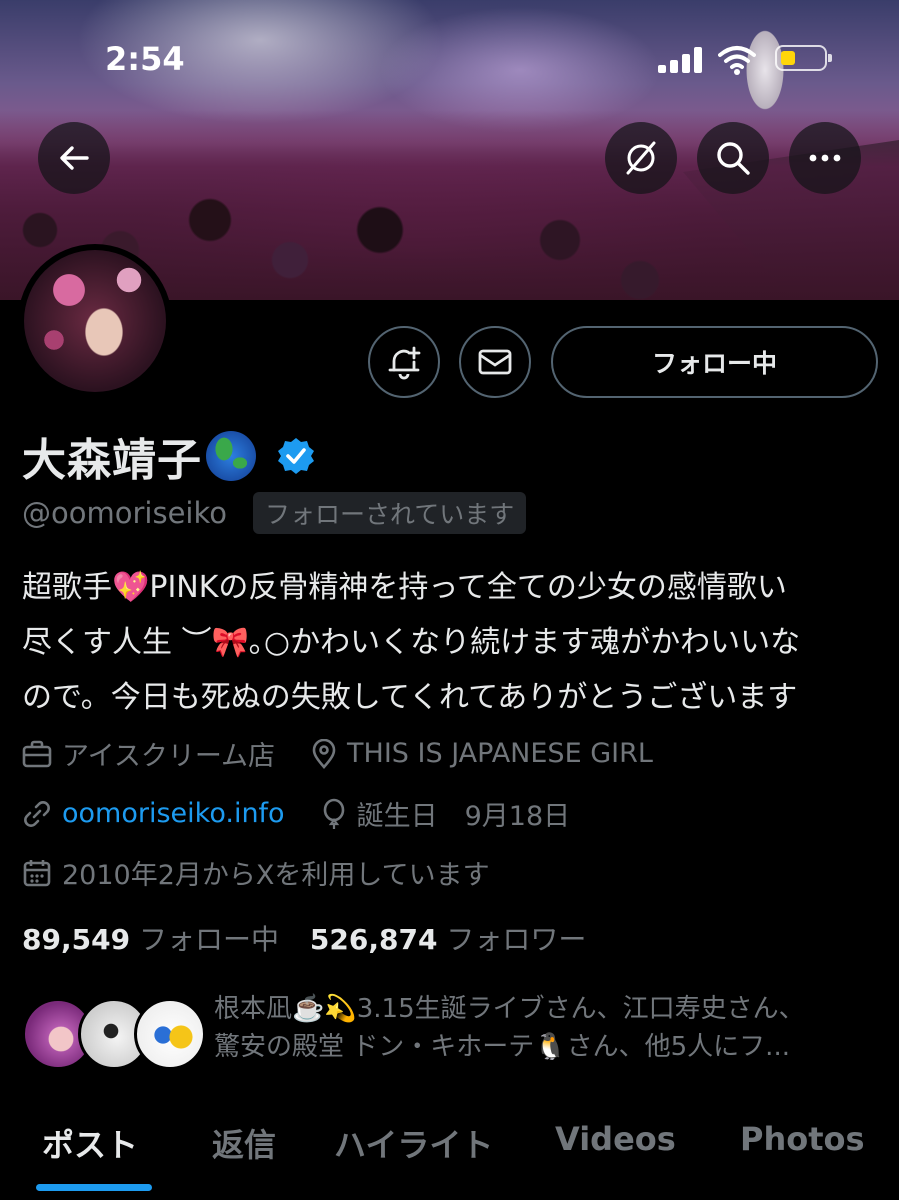 The image size is (899, 1200). Describe the element at coordinates (231, 456) in the screenshot. I see `globe-emoji-icon` at that location.